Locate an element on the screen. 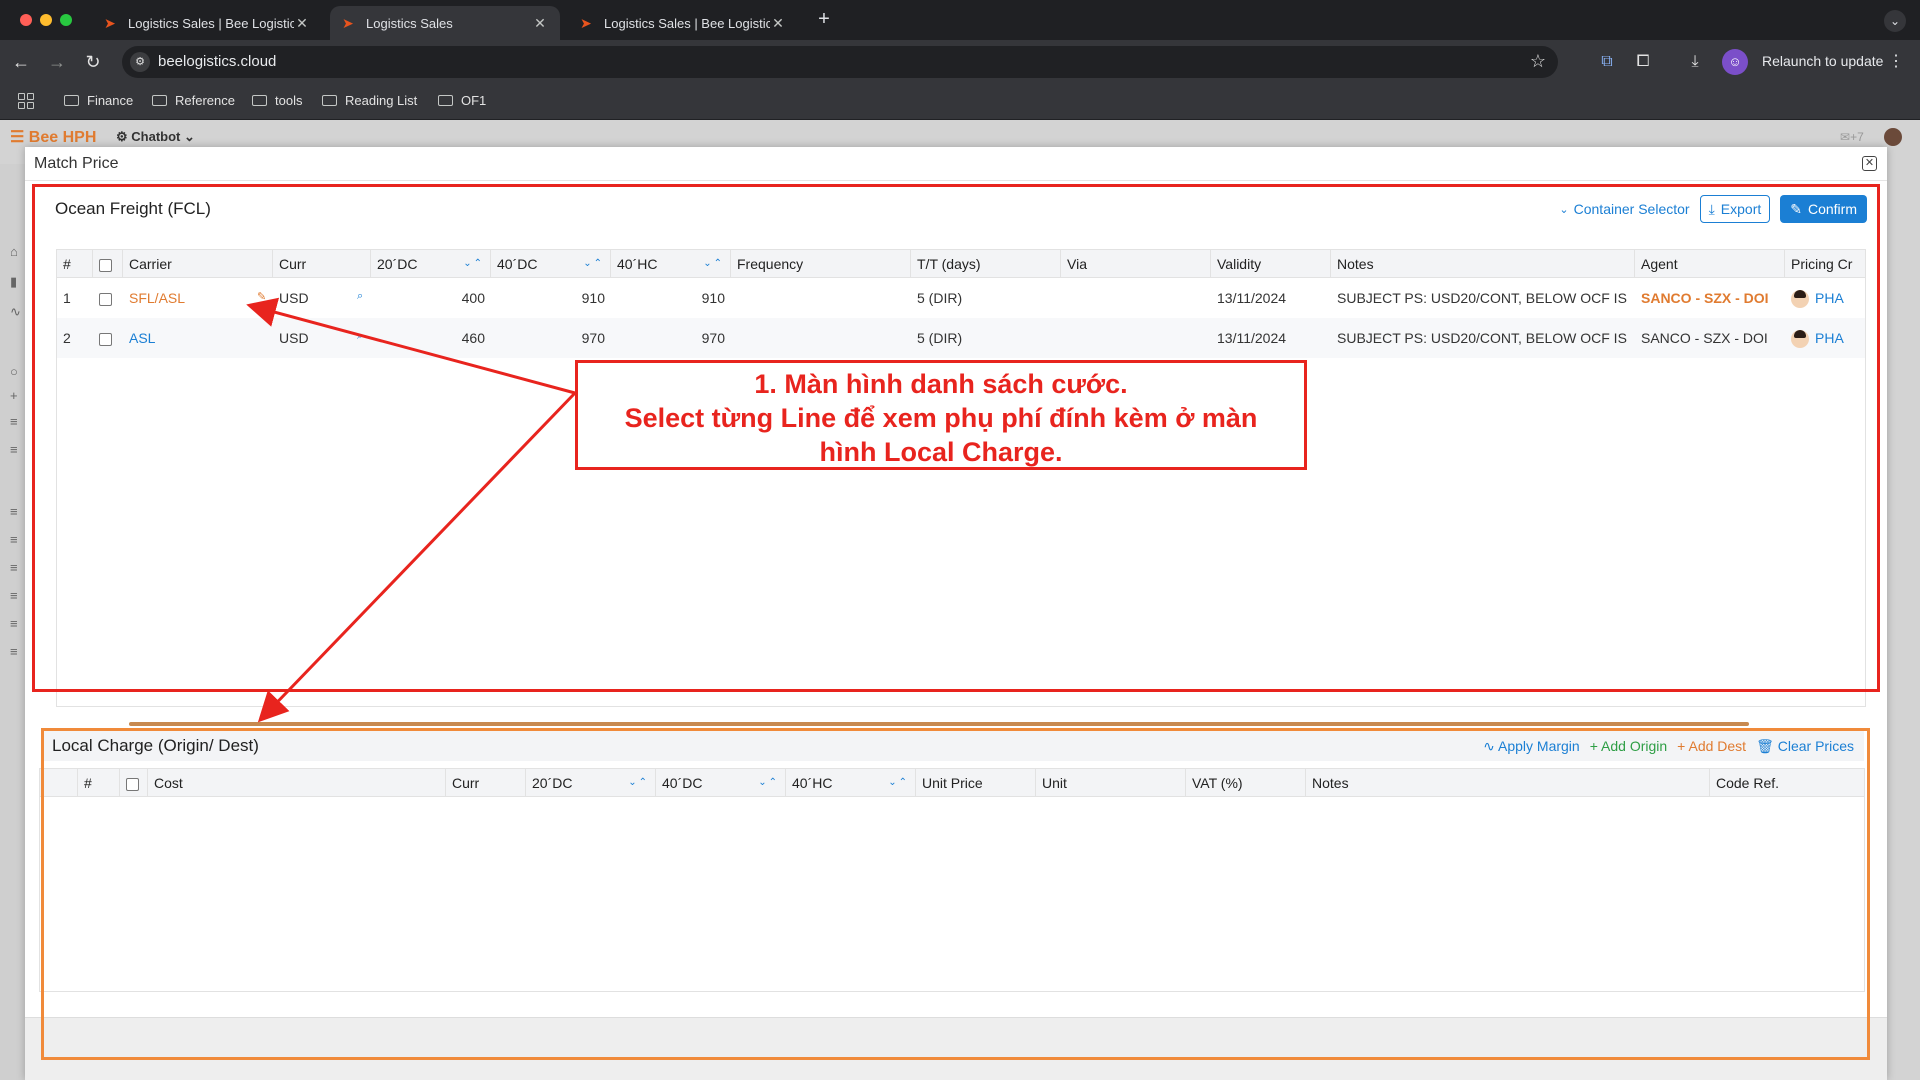 Image resolution: width=1920 pixels, height=1080 pixels. chart-icon: ▮ is located at coordinates (13, 282).